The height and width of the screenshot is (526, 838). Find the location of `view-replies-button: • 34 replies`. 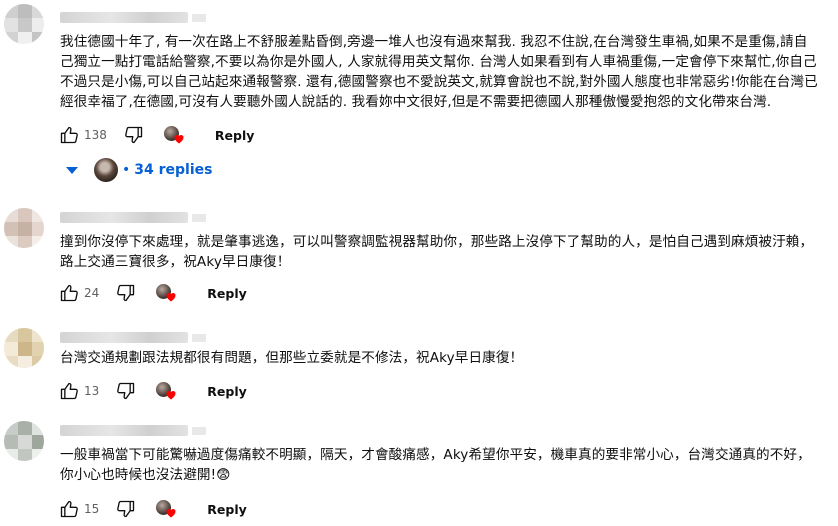

view-replies-button: • 34 replies is located at coordinates (136, 170).